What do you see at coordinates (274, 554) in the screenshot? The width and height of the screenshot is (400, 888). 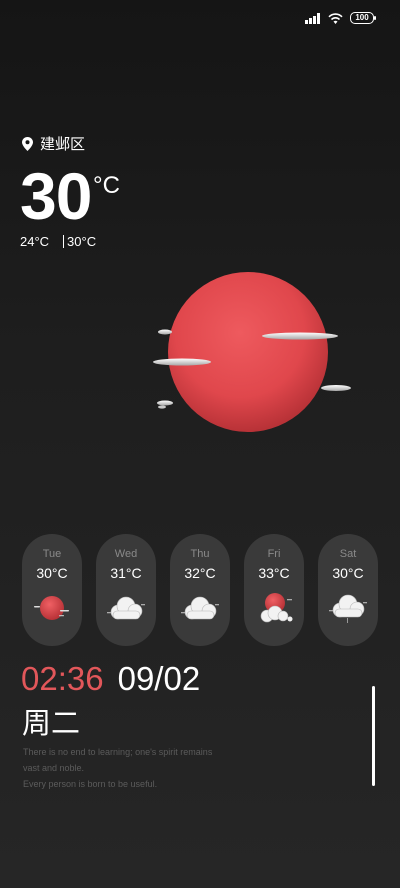 I see `forecast-day: Fri` at bounding box center [274, 554].